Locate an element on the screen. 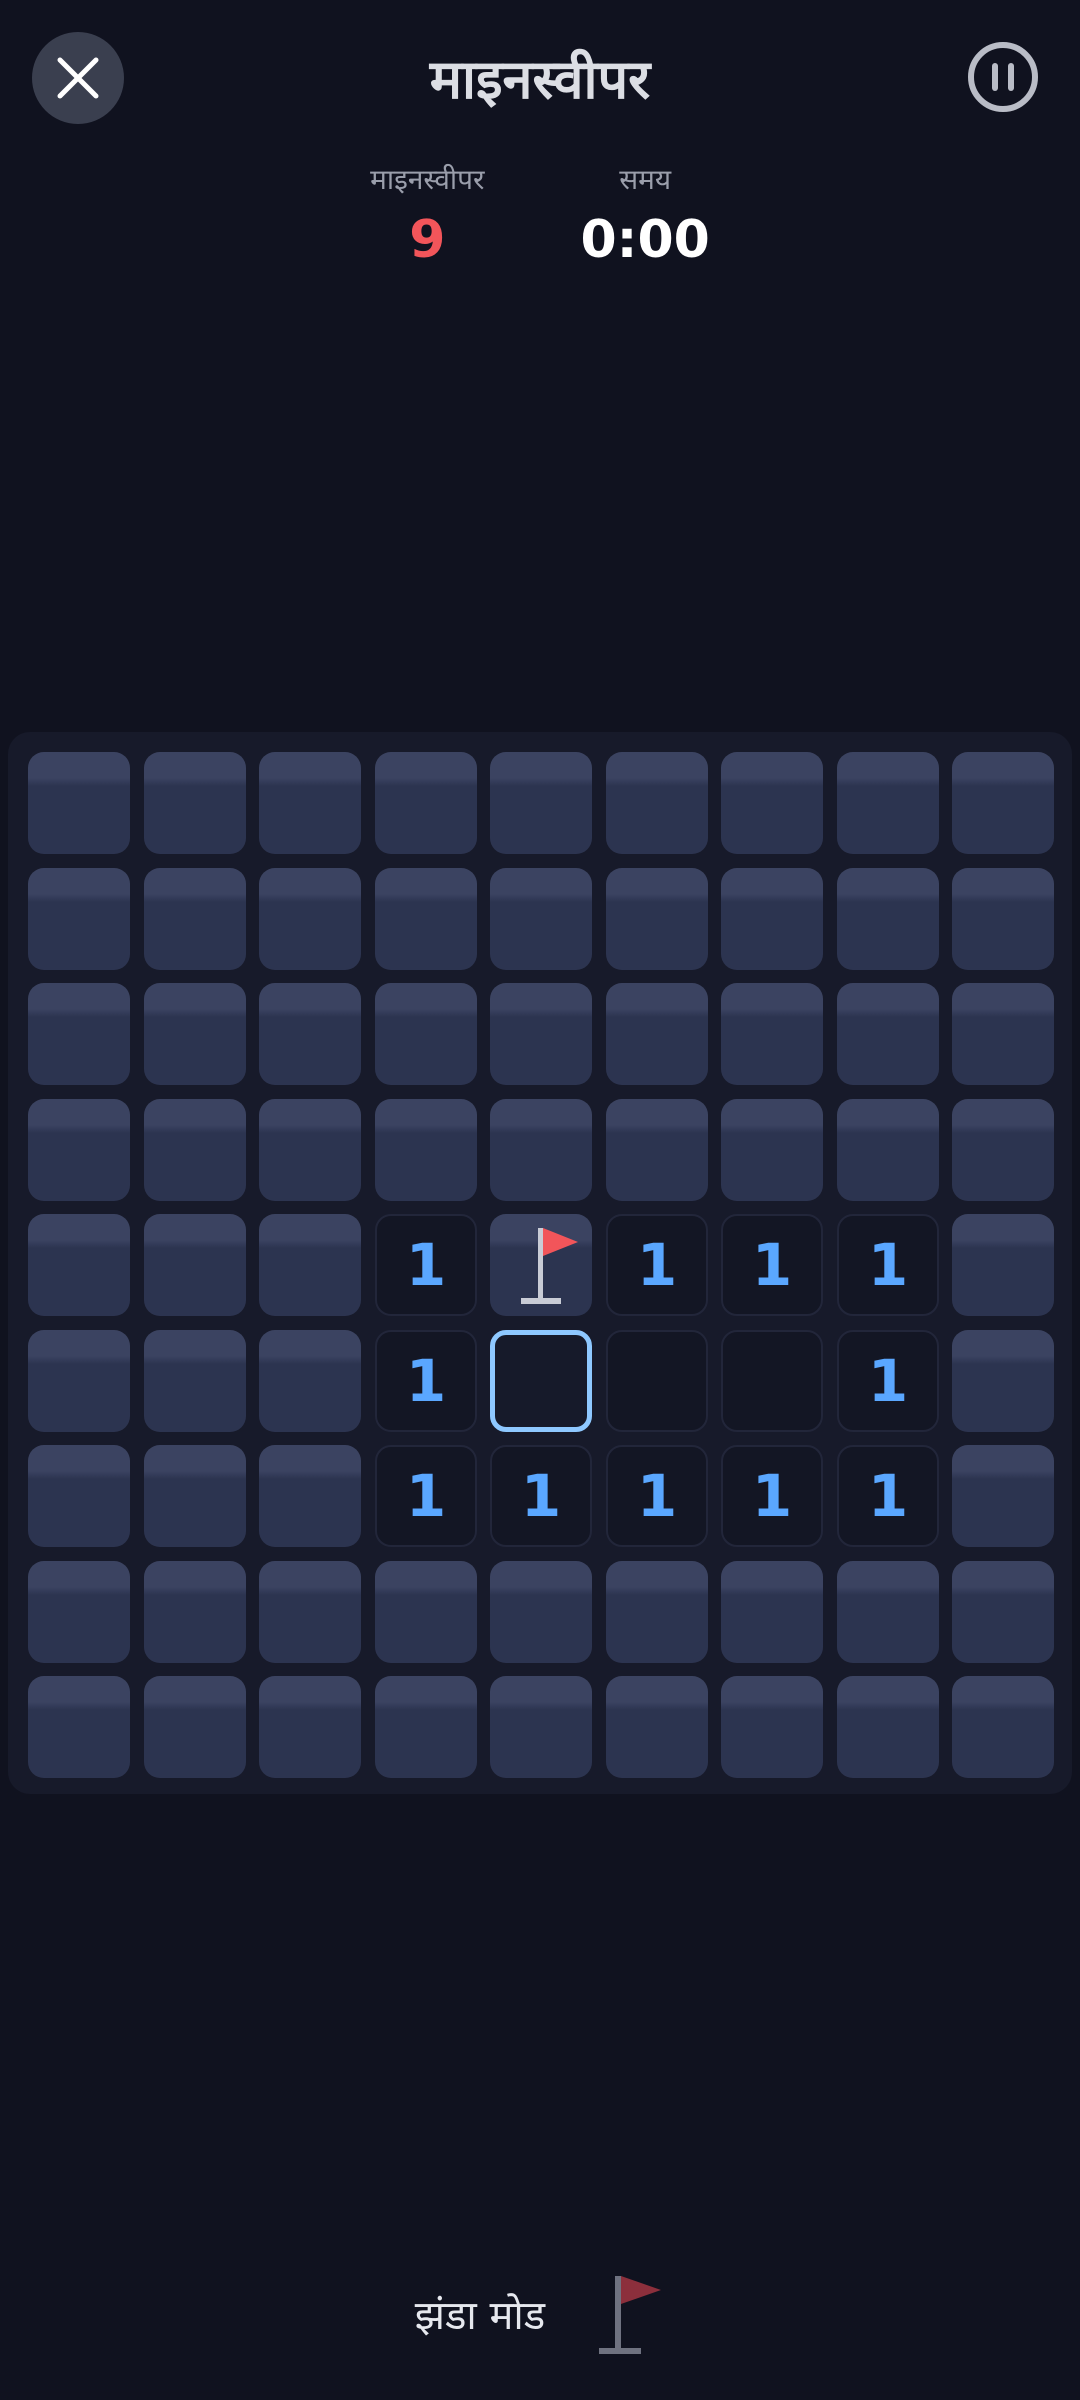 This screenshot has width=1080, height=2400. mines-counter: 9 is located at coordinates (427, 240).